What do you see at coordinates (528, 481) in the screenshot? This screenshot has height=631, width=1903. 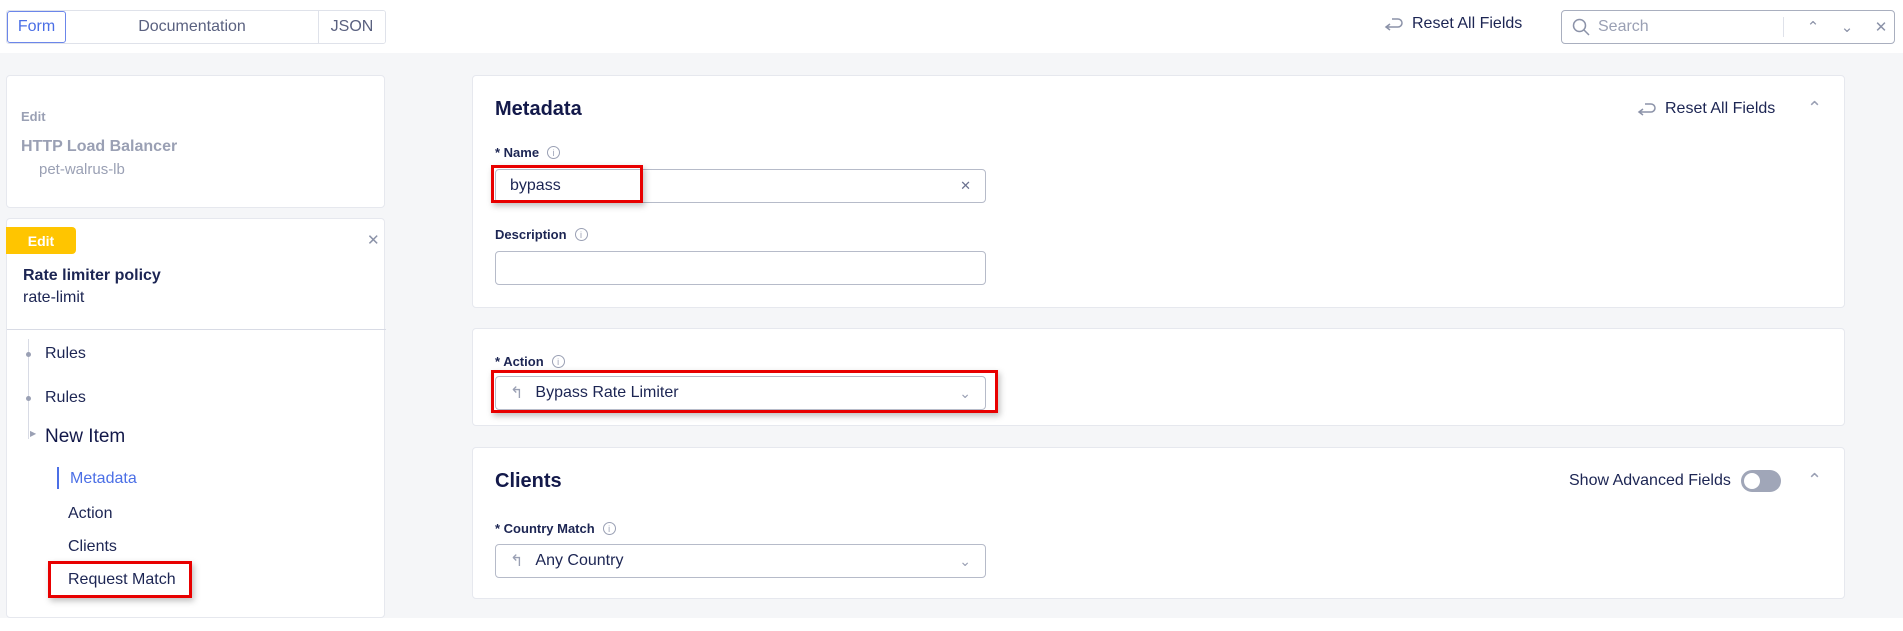 I see `section-title: Clients` at bounding box center [528, 481].